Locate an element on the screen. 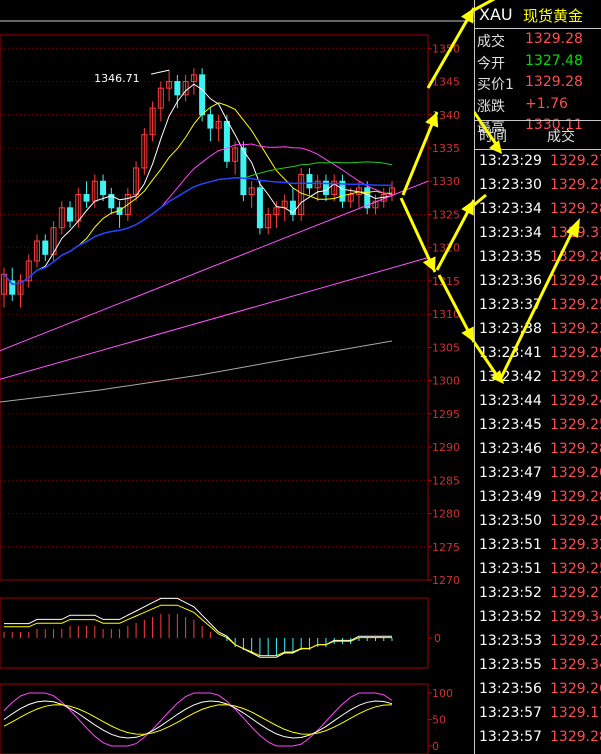  macd-tick-label: 0 is located at coordinates (437, 638).